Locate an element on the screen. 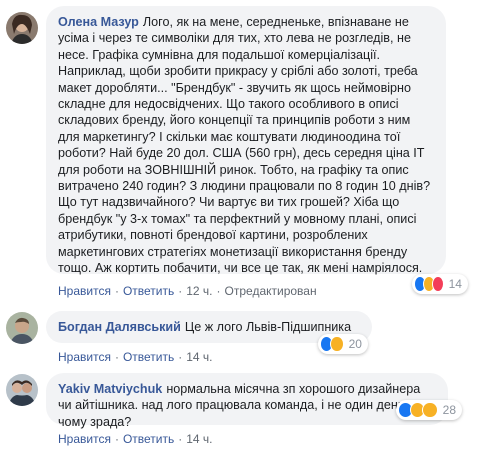 Image resolution: width=496 pixels, height=456 pixels. comment-text: Це ж лого Львів-Підшипника is located at coordinates (268, 327).